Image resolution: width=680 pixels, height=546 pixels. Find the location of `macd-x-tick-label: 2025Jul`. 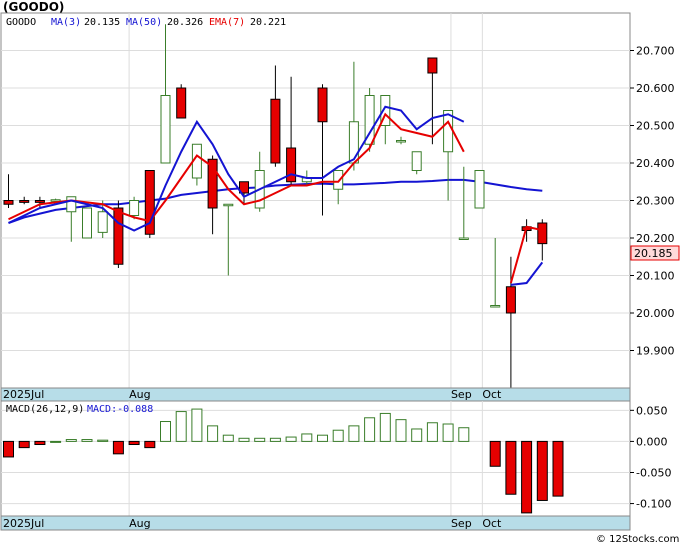

macd-x-tick-label: 2025Jul is located at coordinates (23, 523).